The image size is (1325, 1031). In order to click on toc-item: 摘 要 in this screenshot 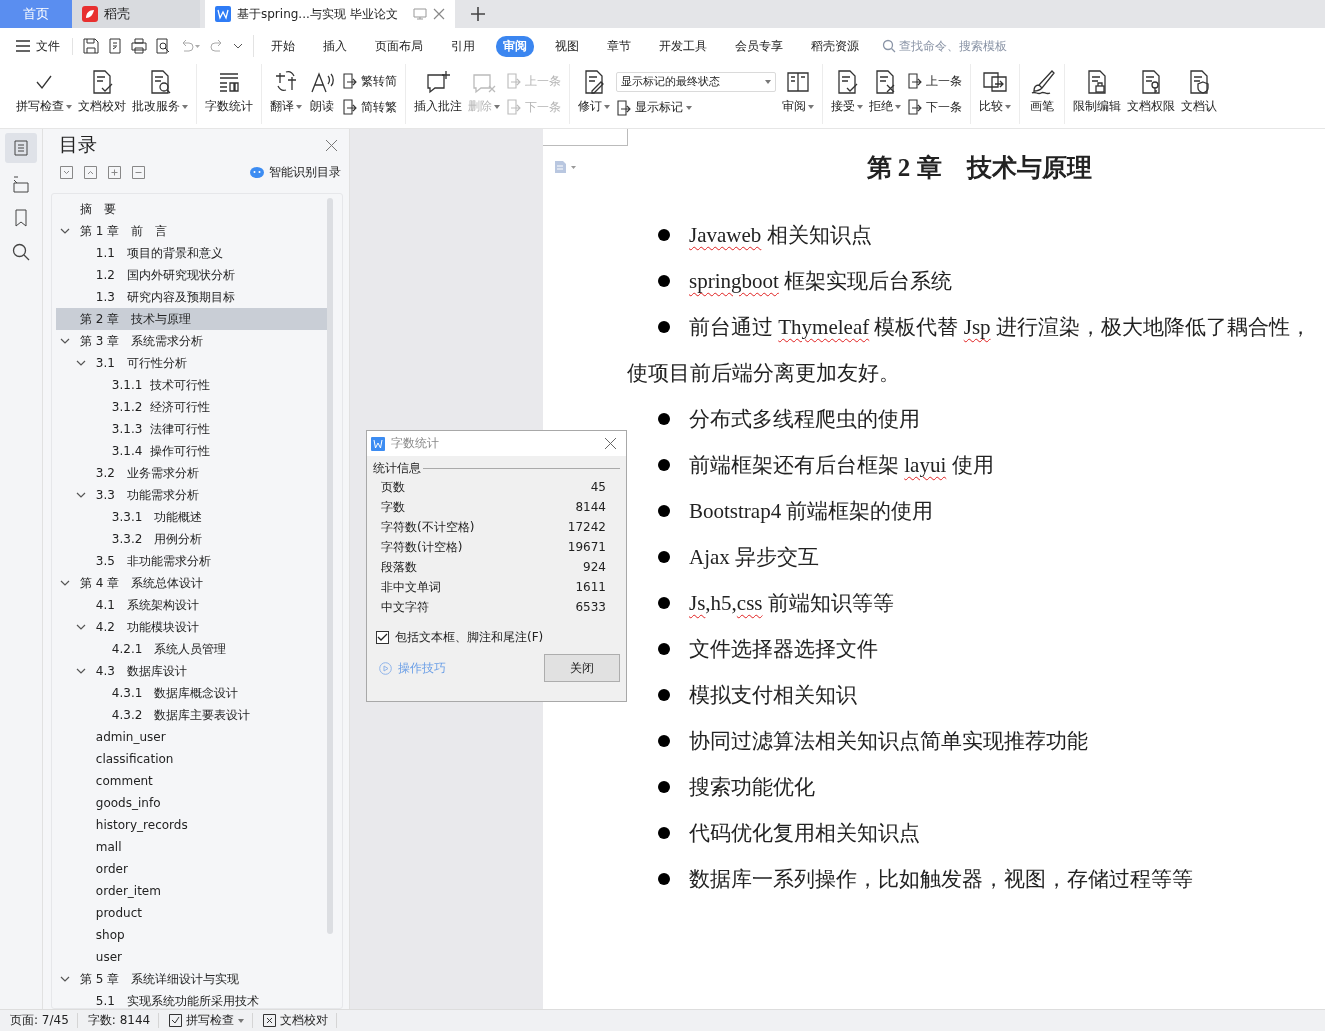, I will do `click(193, 209)`.